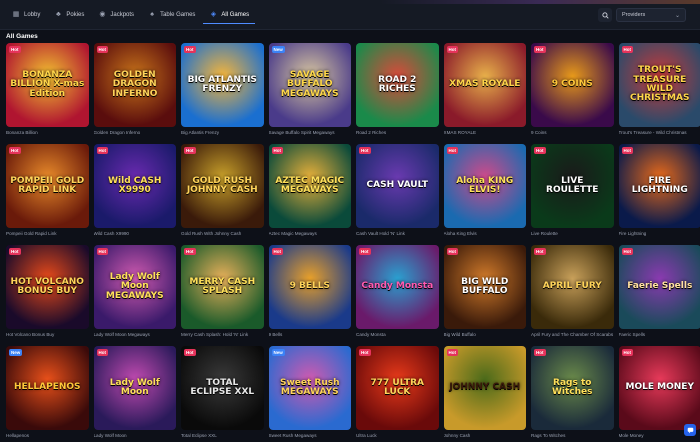 The width and height of the screenshot is (700, 442). Describe the element at coordinates (47, 388) in the screenshot. I see `game-thumbnail: New HELLAPENOS` at that location.